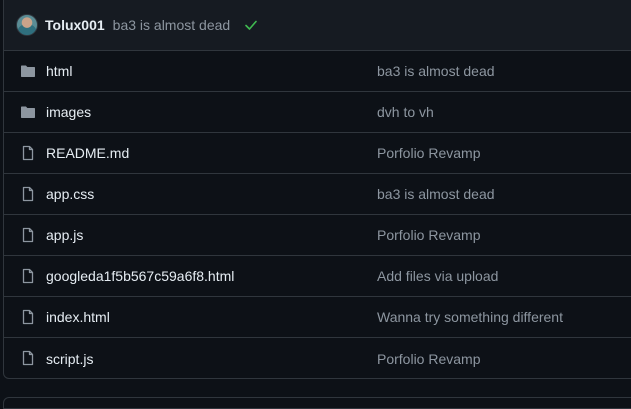 The image size is (631, 409). I want to click on check-icon, so click(251, 25).